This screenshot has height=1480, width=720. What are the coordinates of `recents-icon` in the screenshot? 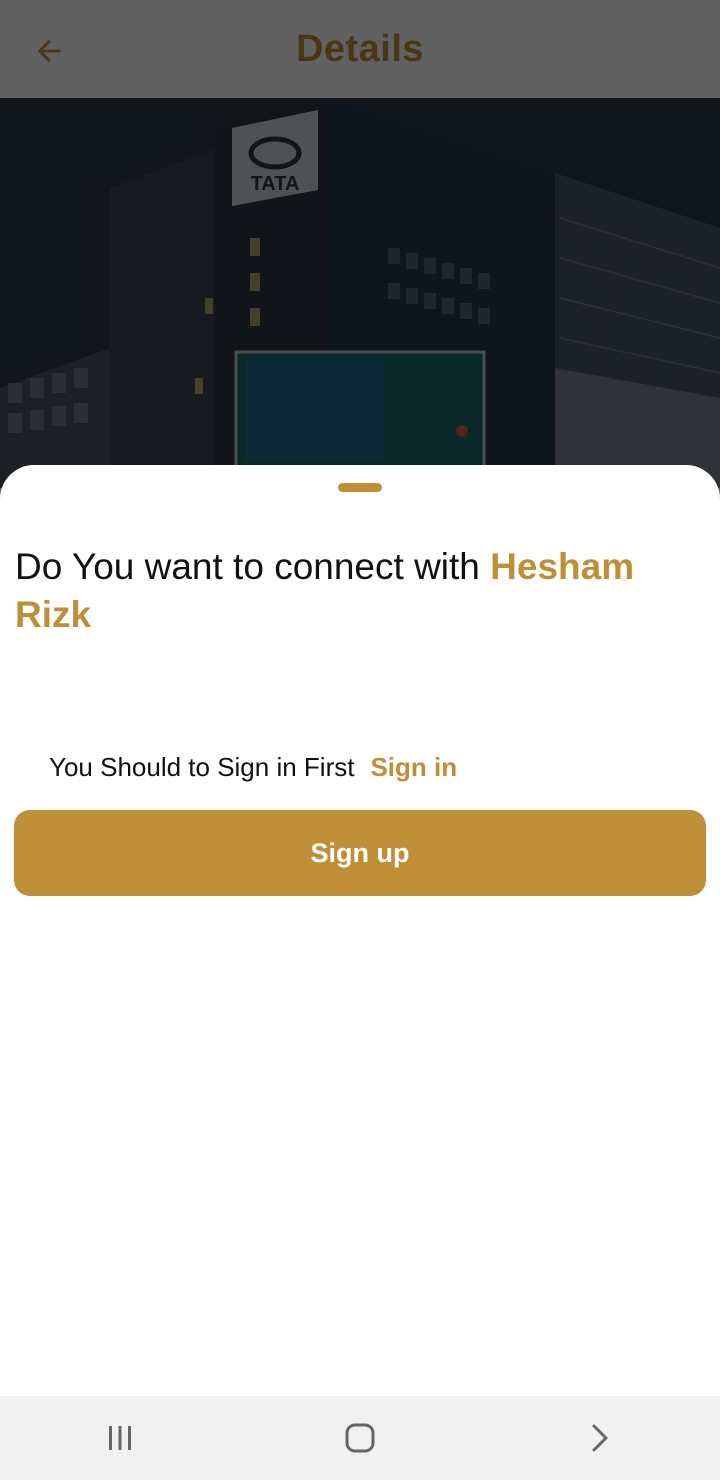 It's located at (120, 1438).